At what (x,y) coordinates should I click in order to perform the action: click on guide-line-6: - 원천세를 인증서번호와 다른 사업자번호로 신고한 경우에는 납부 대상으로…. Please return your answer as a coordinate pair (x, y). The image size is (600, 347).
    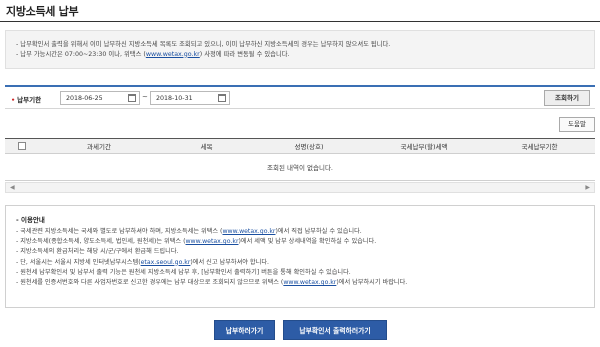
    Looking at the image, I should click on (305, 283).